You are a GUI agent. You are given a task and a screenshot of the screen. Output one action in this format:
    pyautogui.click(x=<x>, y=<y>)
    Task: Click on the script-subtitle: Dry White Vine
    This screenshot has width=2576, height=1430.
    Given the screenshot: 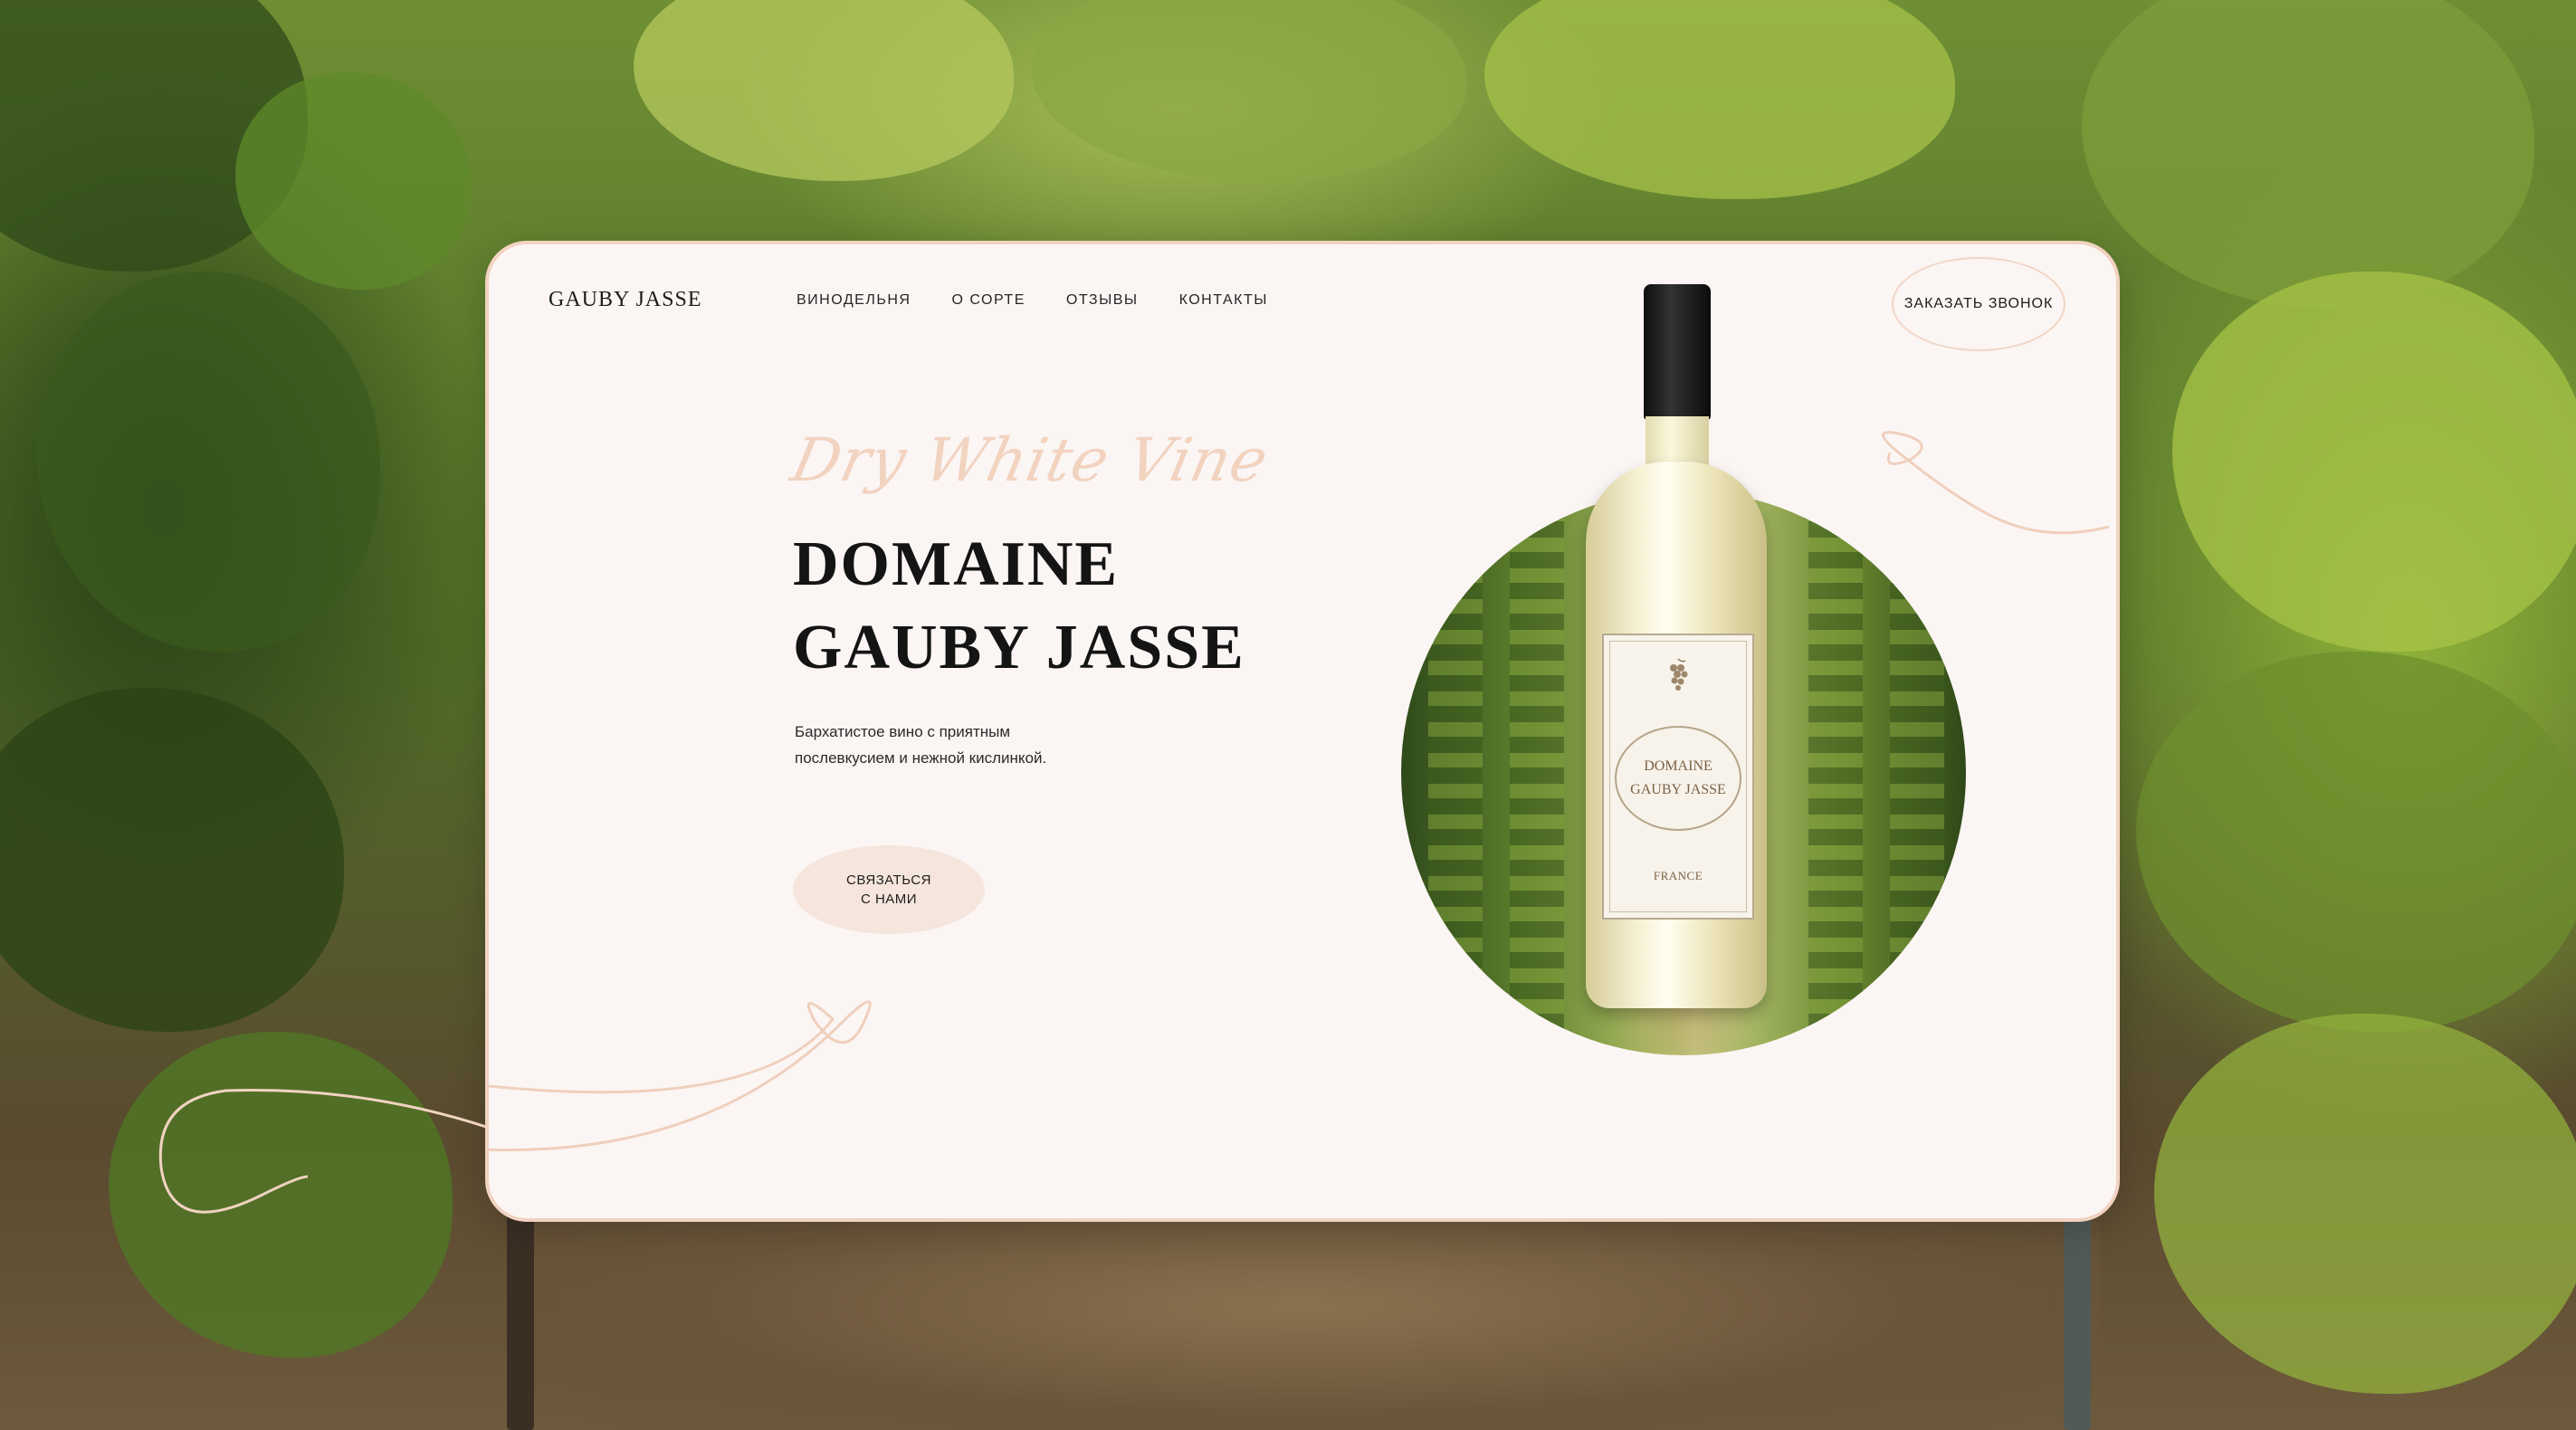 What is the action you would take?
    pyautogui.click(x=1030, y=460)
    